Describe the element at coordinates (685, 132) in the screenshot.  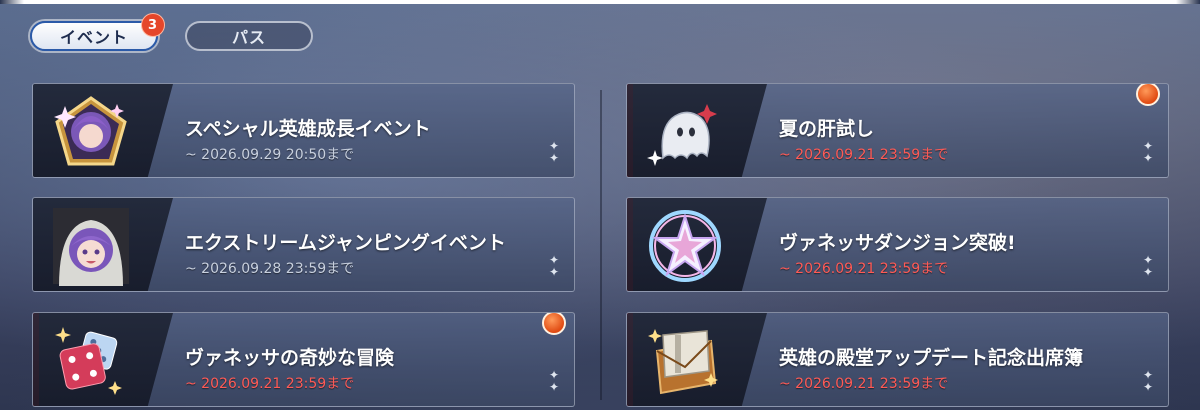
I see `ghost-icon` at that location.